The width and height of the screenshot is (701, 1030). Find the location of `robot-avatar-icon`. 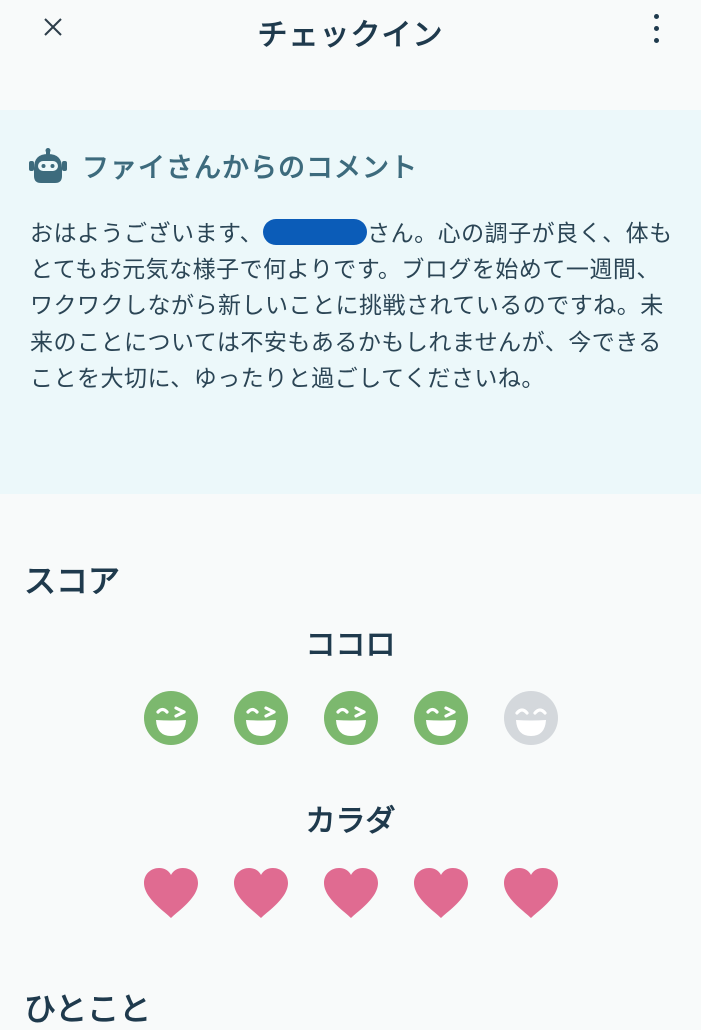

robot-avatar-icon is located at coordinates (48, 165).